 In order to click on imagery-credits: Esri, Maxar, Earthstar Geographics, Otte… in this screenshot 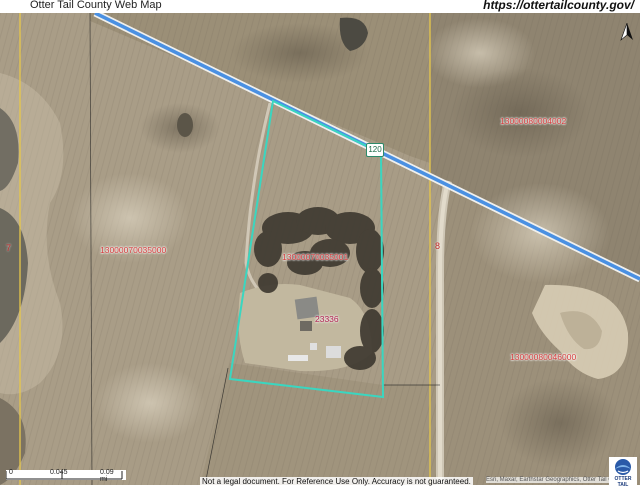, I will do `click(557, 480)`.